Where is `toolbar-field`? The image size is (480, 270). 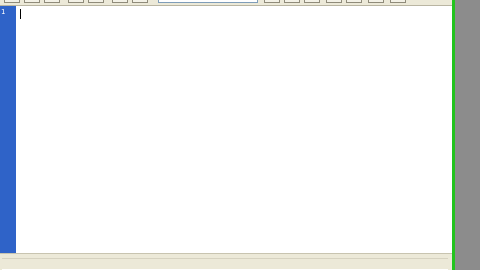
toolbar-field is located at coordinates (208, 1).